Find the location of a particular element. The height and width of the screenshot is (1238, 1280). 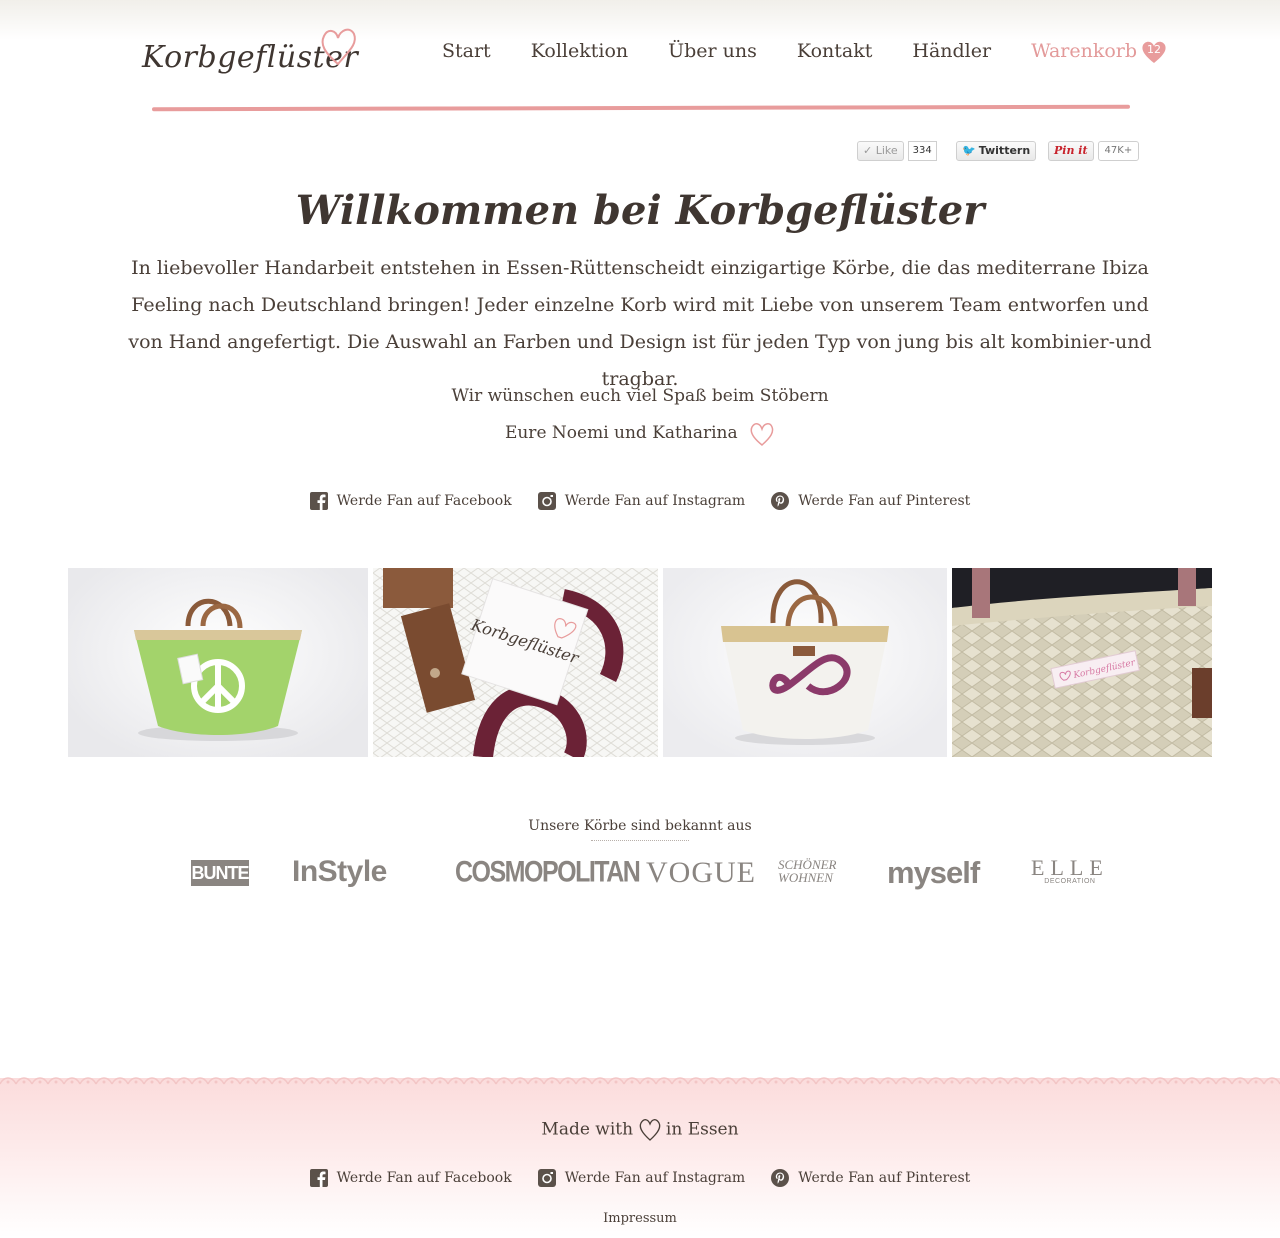

press-logo-elle-decoration: ELLE DECORATION is located at coordinates (1070, 870).